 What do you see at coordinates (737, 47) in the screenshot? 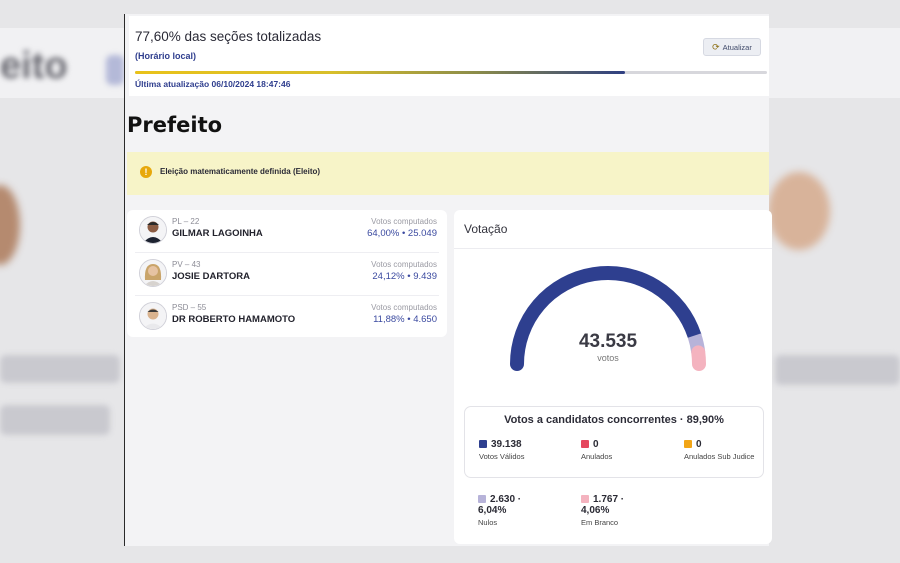
I see `refresh-label: Atualizar` at bounding box center [737, 47].